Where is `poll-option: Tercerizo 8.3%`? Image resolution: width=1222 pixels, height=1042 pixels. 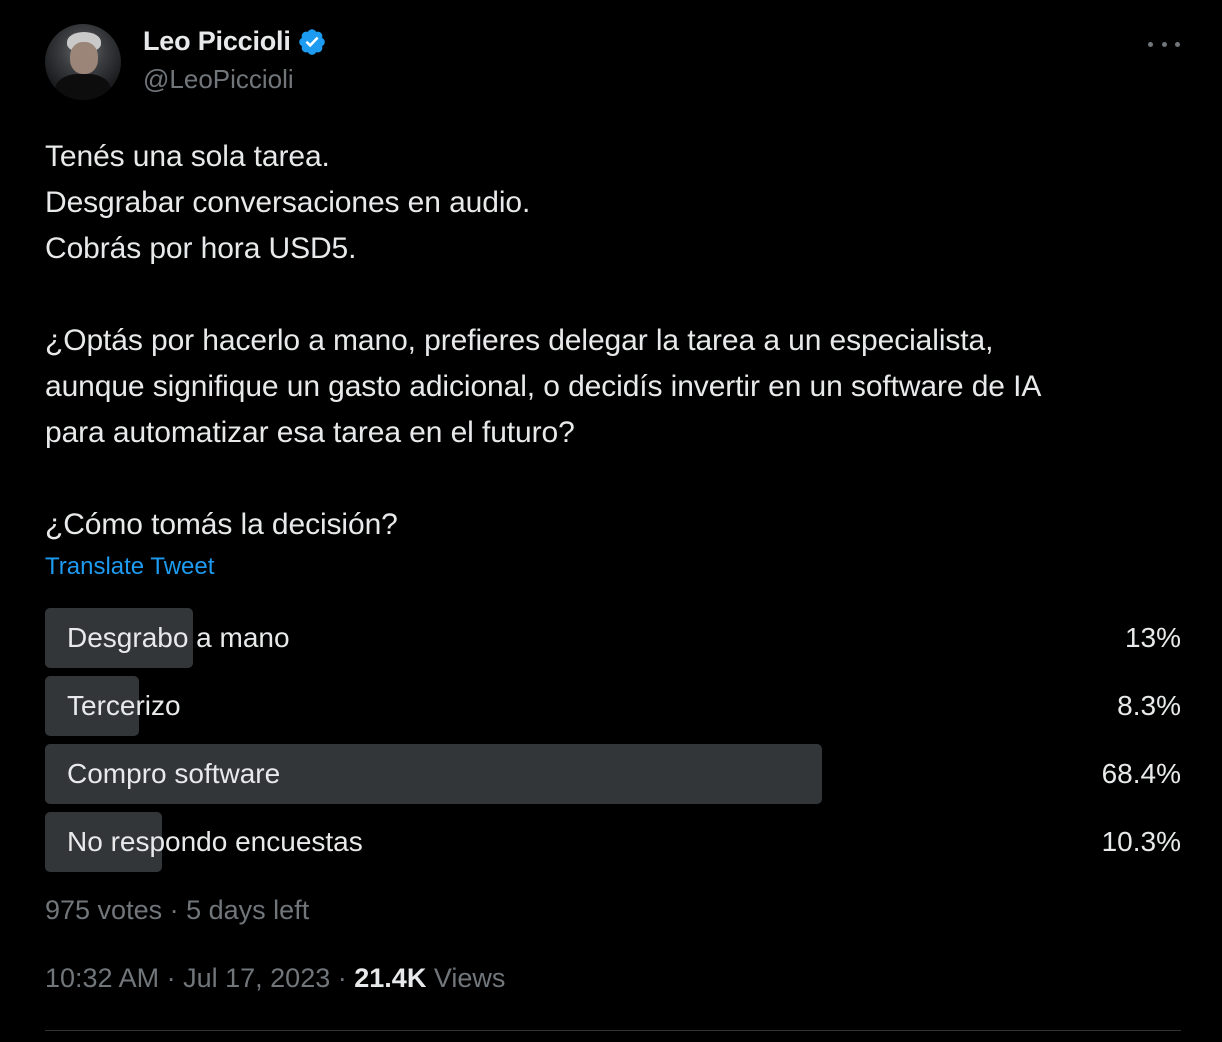
poll-option: Tercerizo 8.3% is located at coordinates (613, 706).